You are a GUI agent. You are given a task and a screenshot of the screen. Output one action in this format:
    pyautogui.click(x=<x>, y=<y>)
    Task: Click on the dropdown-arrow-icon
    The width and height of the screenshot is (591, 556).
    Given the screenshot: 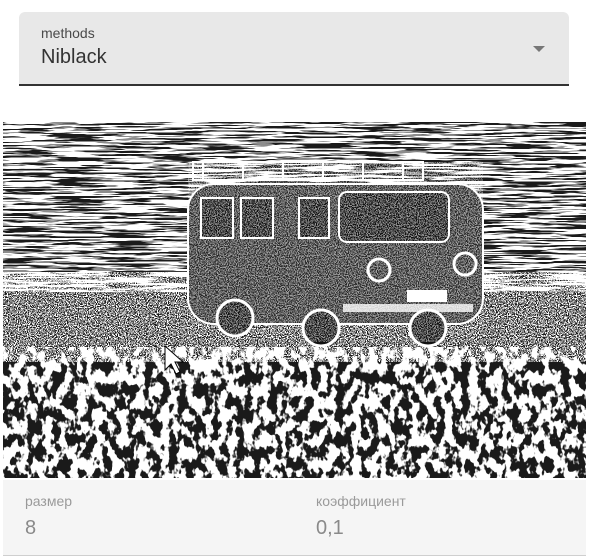 What is the action you would take?
    pyautogui.click(x=539, y=49)
    